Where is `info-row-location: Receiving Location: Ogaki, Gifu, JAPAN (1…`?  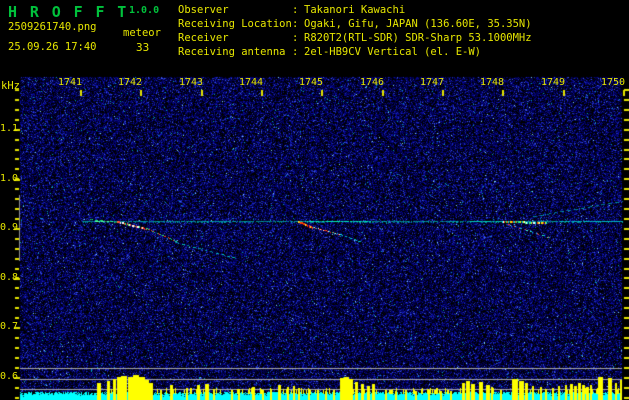
info-row-location: Receiving Location: Ogaki, Gifu, JAPAN (1… is located at coordinates (355, 24).